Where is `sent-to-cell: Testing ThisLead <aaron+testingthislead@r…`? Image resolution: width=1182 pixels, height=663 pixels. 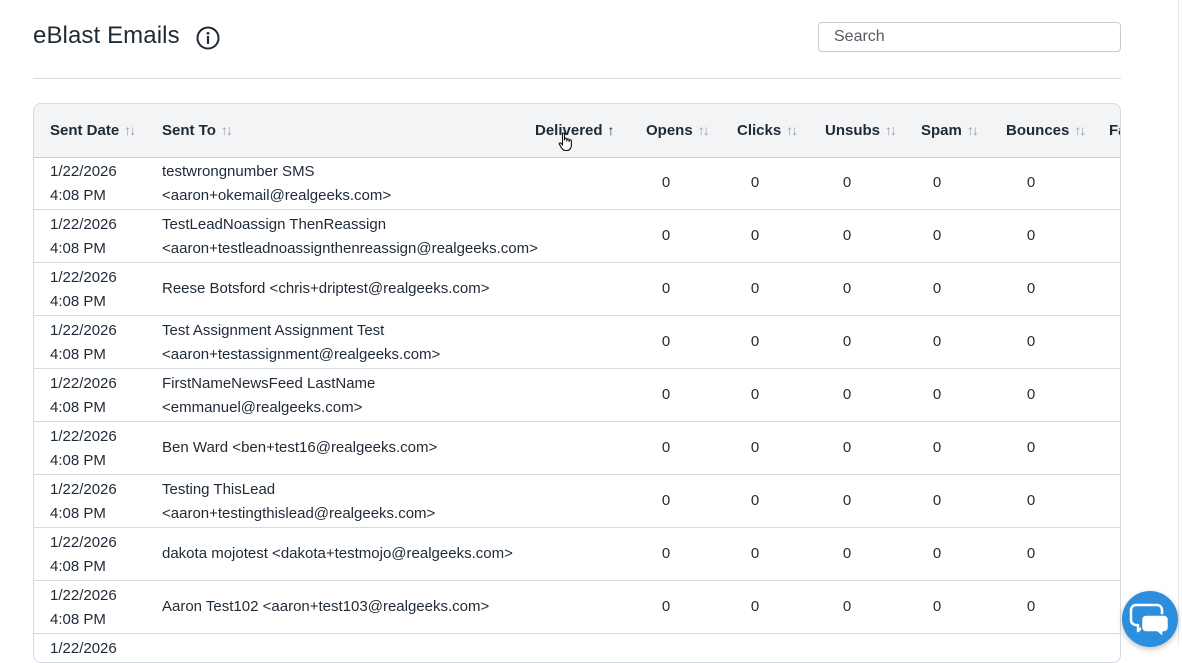 sent-to-cell: Testing ThisLead <aaron+testingthislead@r… is located at coordinates (298, 502).